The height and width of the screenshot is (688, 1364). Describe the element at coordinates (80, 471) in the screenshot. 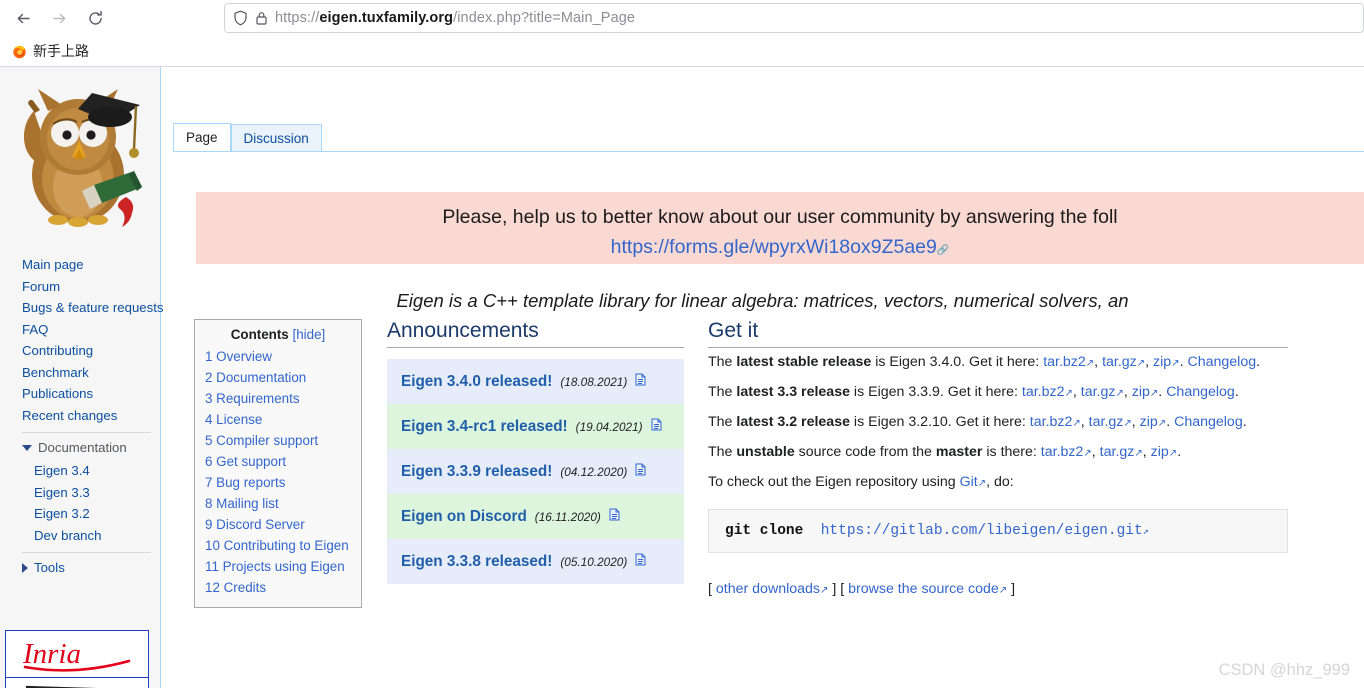

I see `sidebar-item-eigen-34: Eigen 3.4` at that location.